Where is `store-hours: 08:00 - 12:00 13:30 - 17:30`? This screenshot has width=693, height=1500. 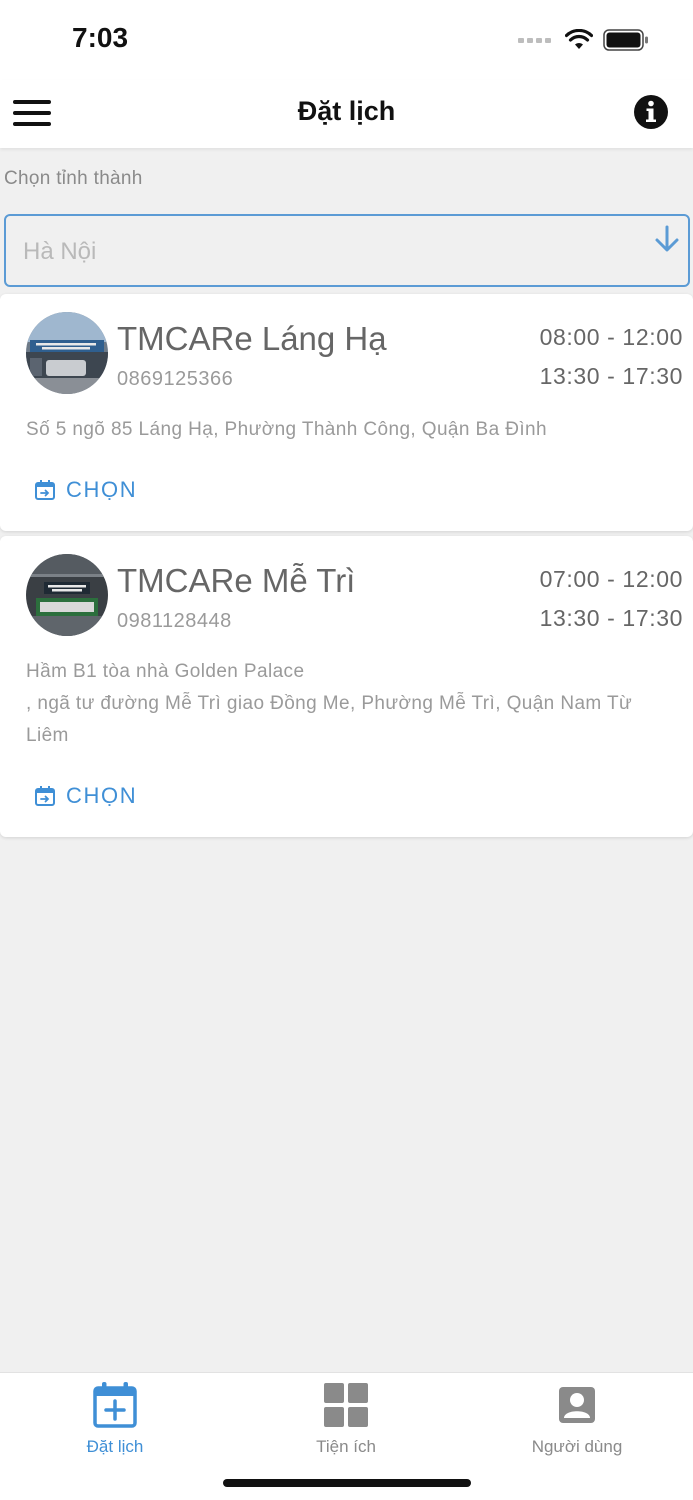 store-hours: 08:00 - 12:00 13:30 - 17:30 is located at coordinates (611, 357).